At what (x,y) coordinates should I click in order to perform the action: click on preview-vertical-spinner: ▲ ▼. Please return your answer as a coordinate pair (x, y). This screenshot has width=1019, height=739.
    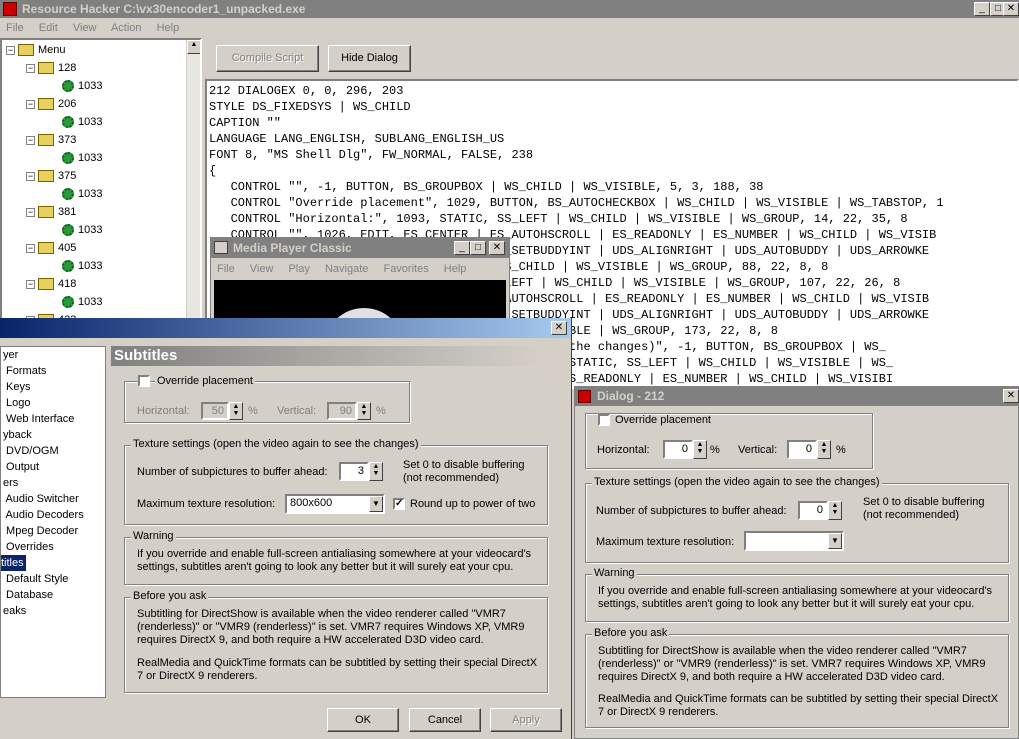
    Looking at the image, I should click on (824, 449).